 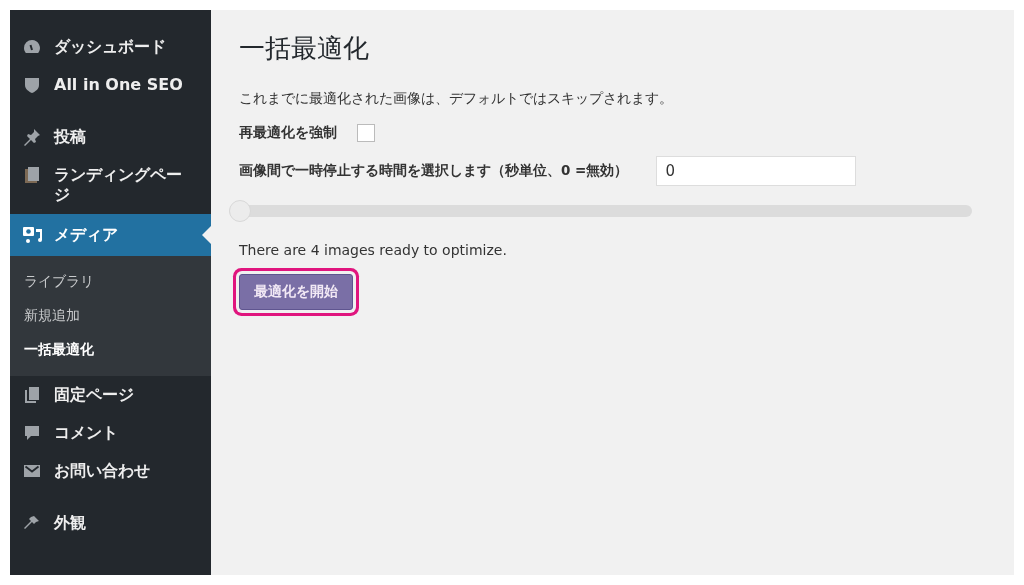 What do you see at coordinates (110, 47) in the screenshot?
I see `menu-item: ダッシュボード` at bounding box center [110, 47].